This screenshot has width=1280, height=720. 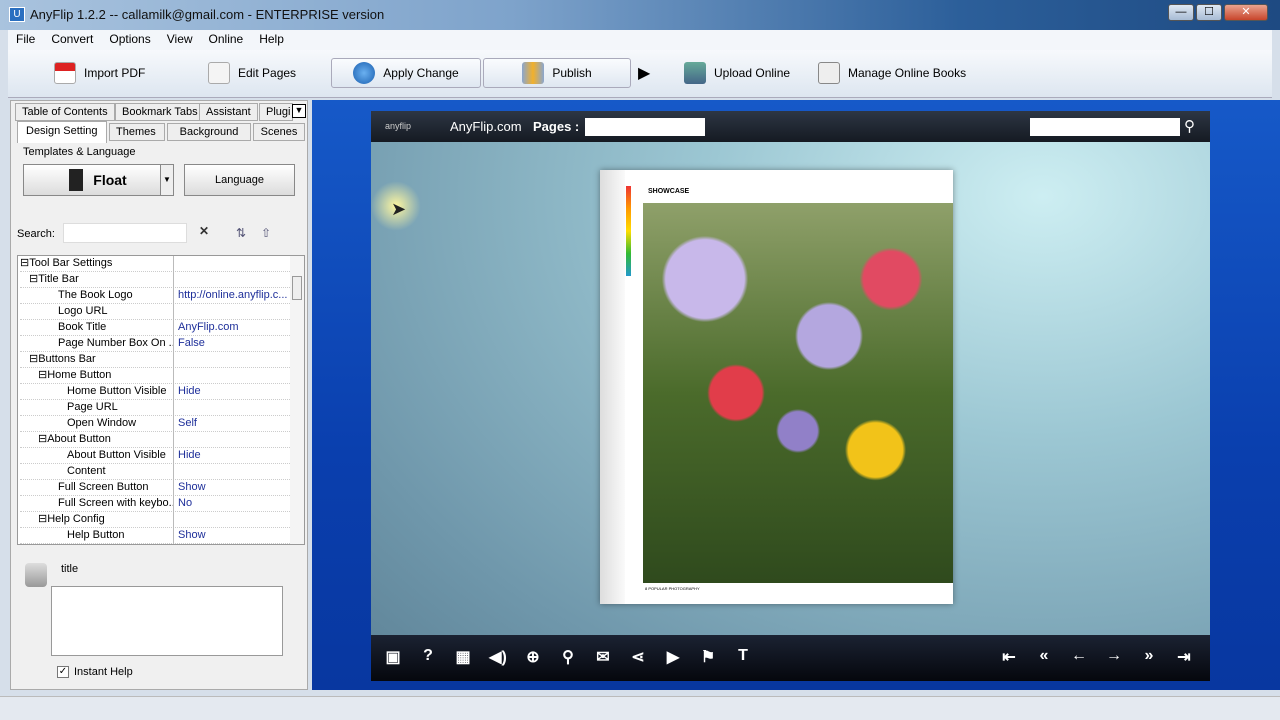 What do you see at coordinates (97, 471) in the screenshot?
I see `property-name: Content` at bounding box center [97, 471].